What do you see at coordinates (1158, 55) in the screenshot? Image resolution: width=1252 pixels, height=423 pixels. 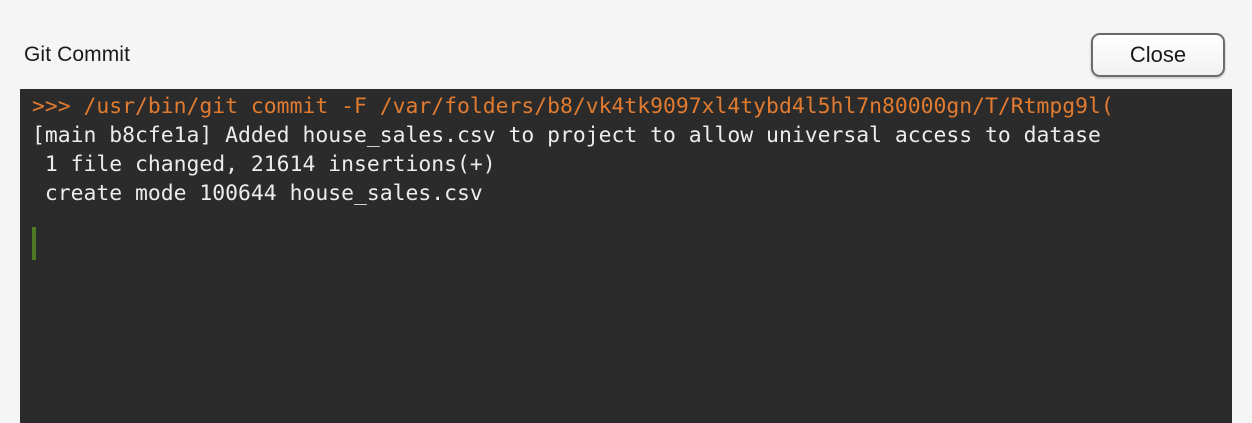 I see `close-button: Close` at bounding box center [1158, 55].